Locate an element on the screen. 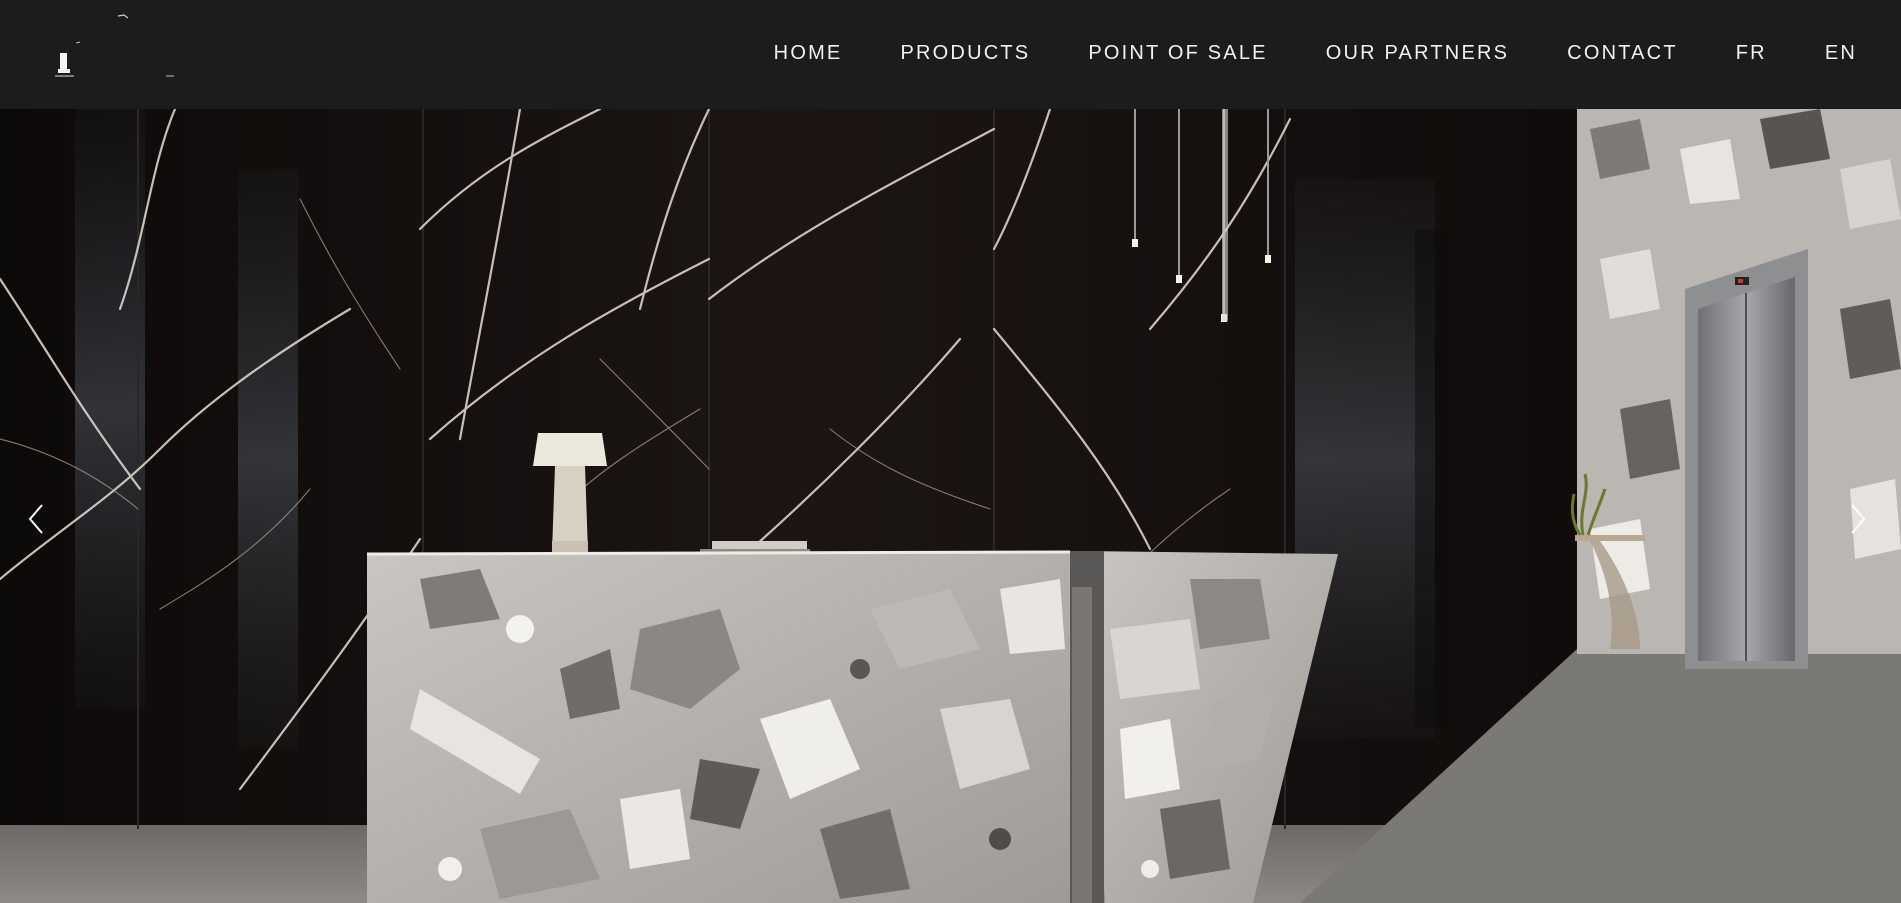 The width and height of the screenshot is (1901, 903). language-en: EN is located at coordinates (1841, 55).